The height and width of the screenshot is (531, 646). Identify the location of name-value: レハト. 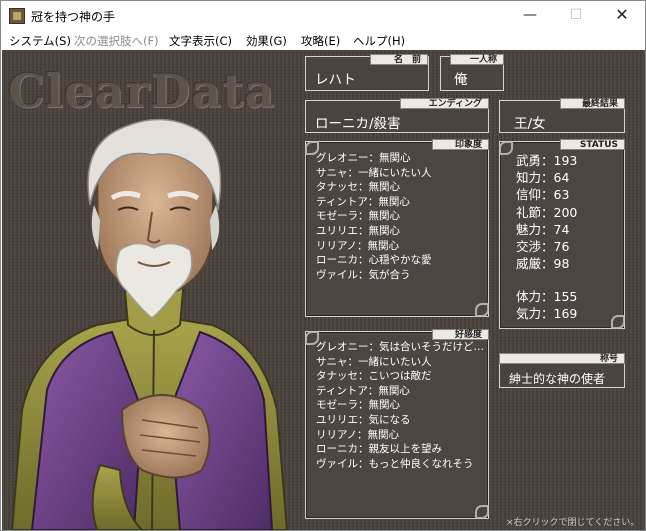
(335, 80).